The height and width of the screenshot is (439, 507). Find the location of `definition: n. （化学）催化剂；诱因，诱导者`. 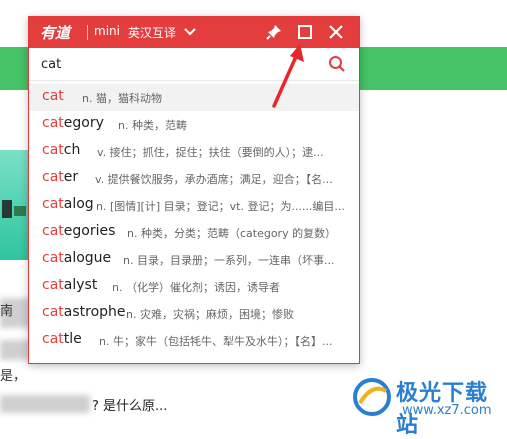

definition: n. （化学）催化剂；诱因，诱导者 is located at coordinates (196, 287).